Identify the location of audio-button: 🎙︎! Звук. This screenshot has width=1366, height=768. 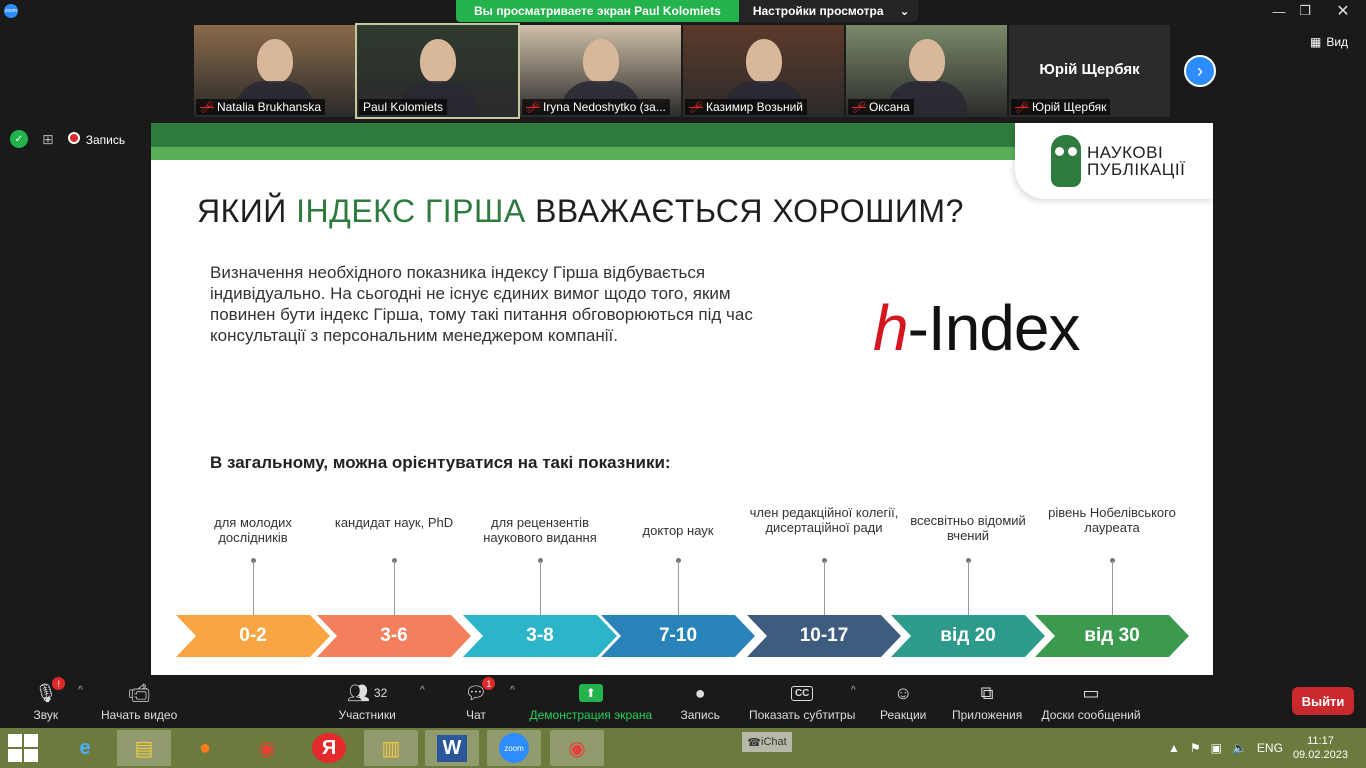
(50, 699).